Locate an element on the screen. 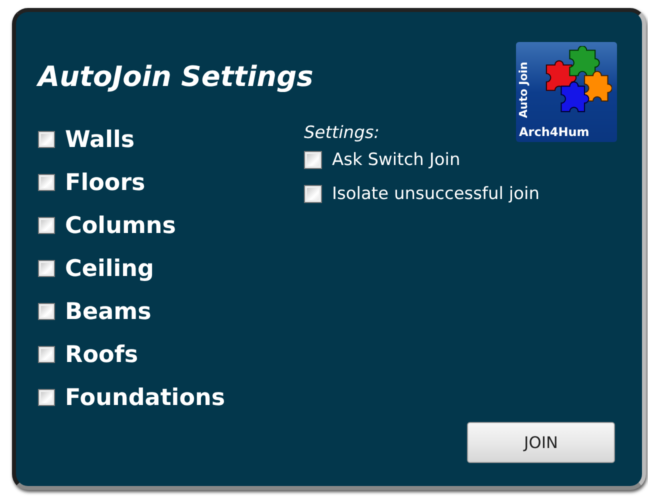  checkbox-label: Columns is located at coordinates (120, 225).